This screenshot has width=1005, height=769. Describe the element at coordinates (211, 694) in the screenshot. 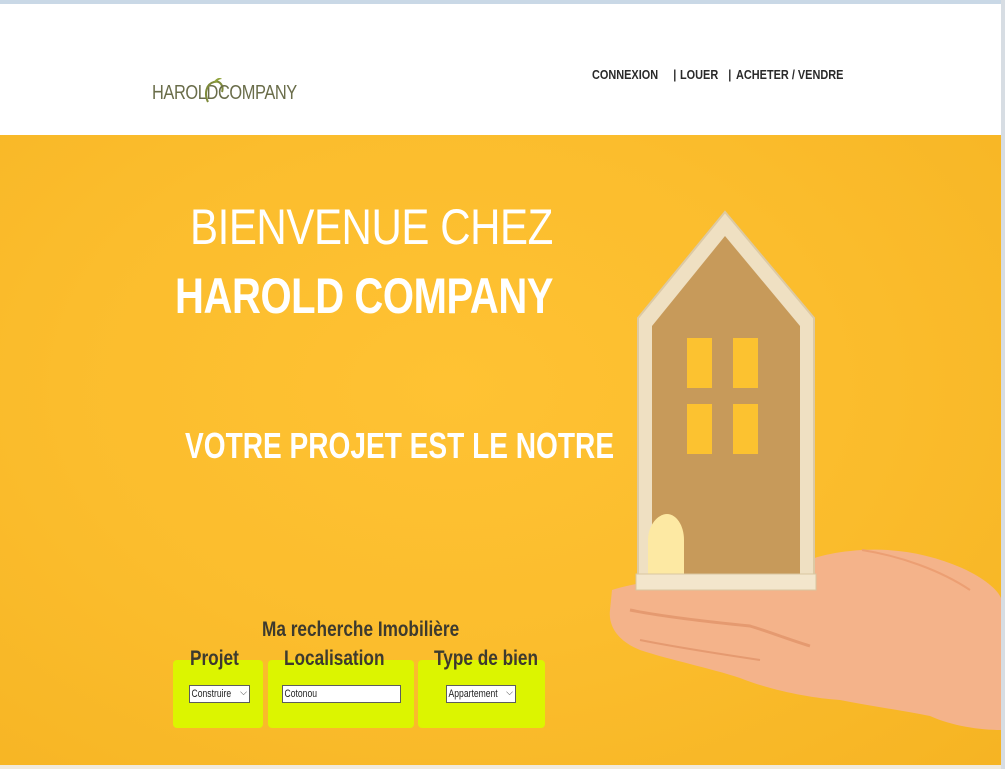

I see `projet-select-value: Construire` at that location.